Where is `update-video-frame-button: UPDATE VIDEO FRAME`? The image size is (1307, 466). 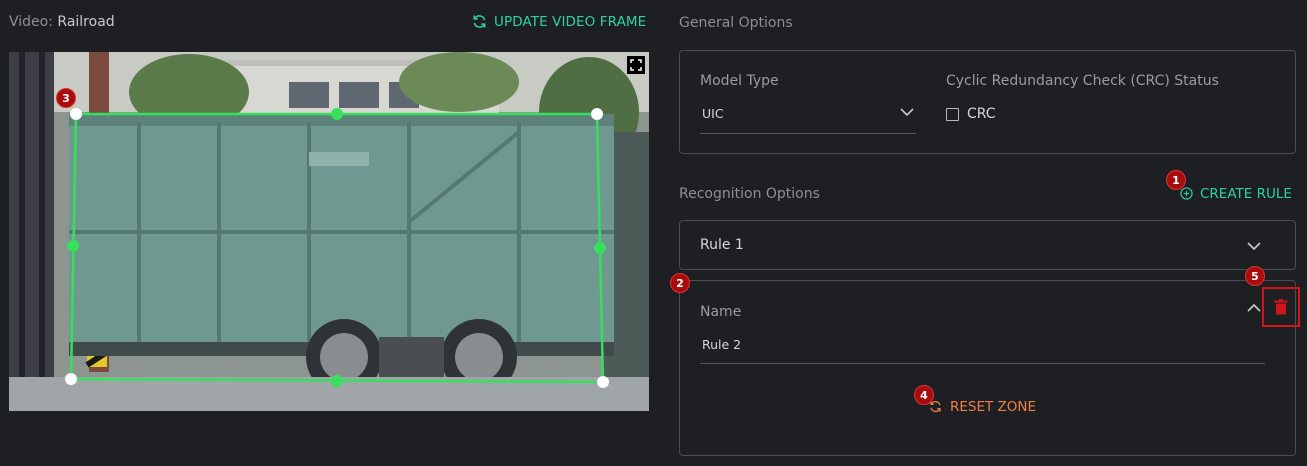 update-video-frame-button: UPDATE VIDEO FRAME is located at coordinates (559, 22).